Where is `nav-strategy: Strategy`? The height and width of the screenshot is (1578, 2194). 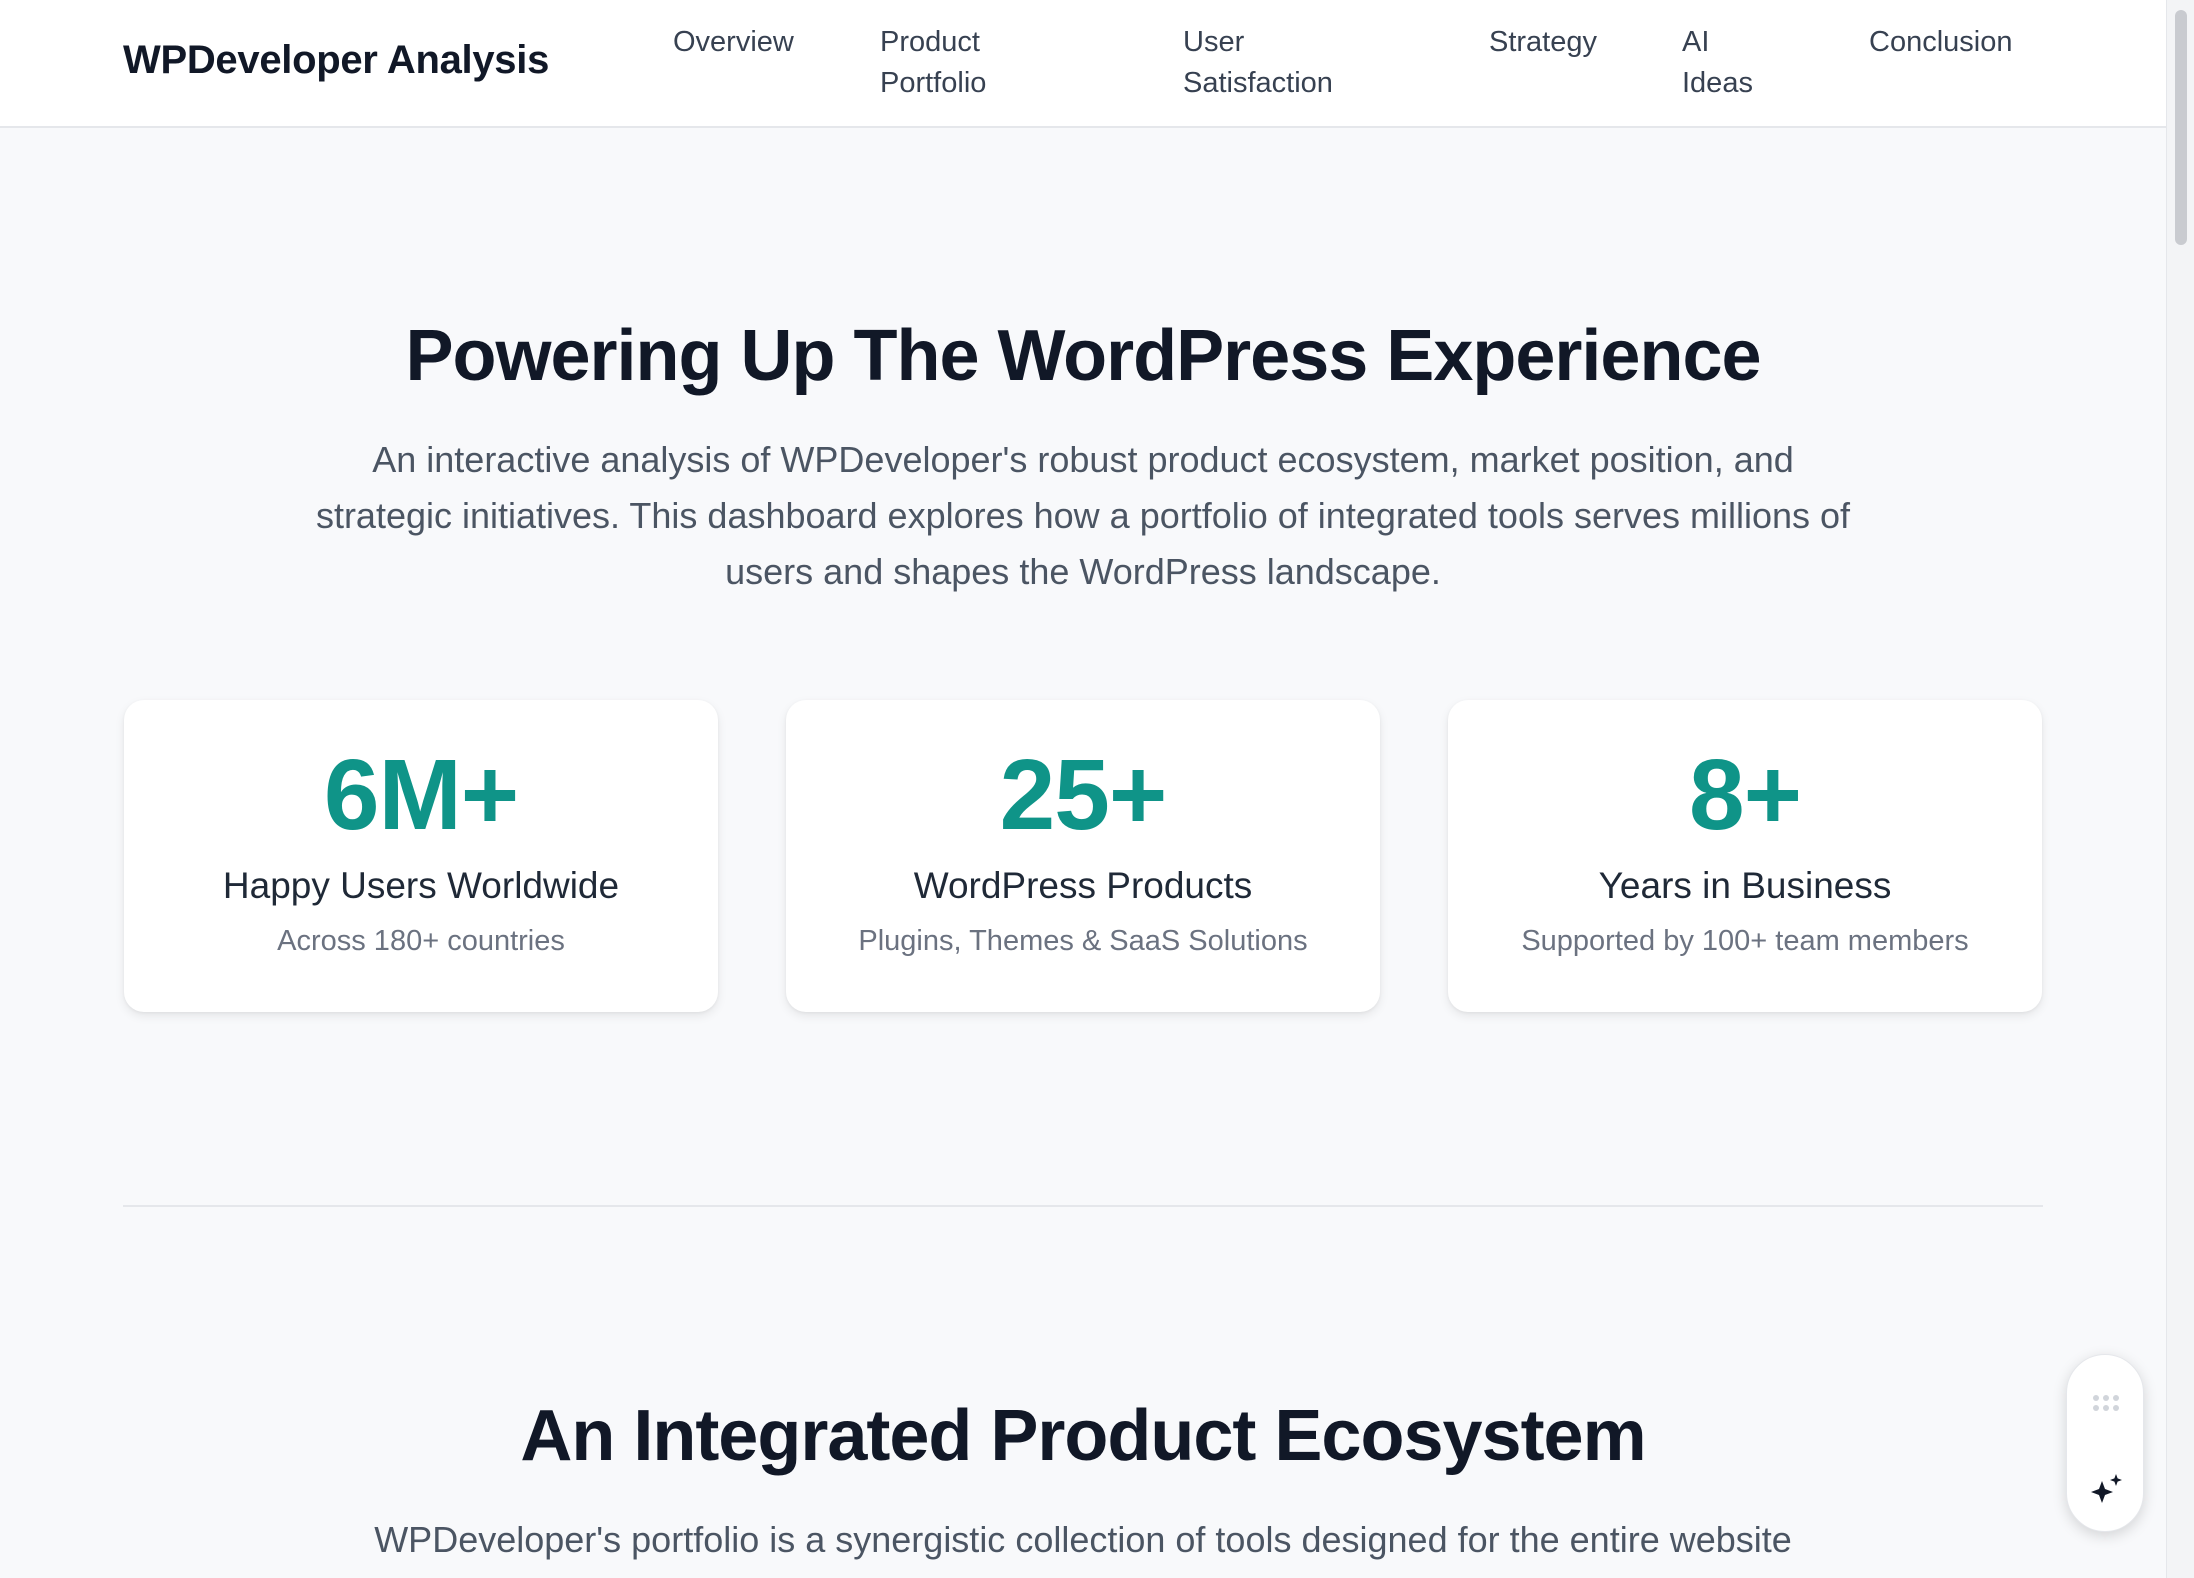
nav-strategy: Strategy is located at coordinates (1543, 42).